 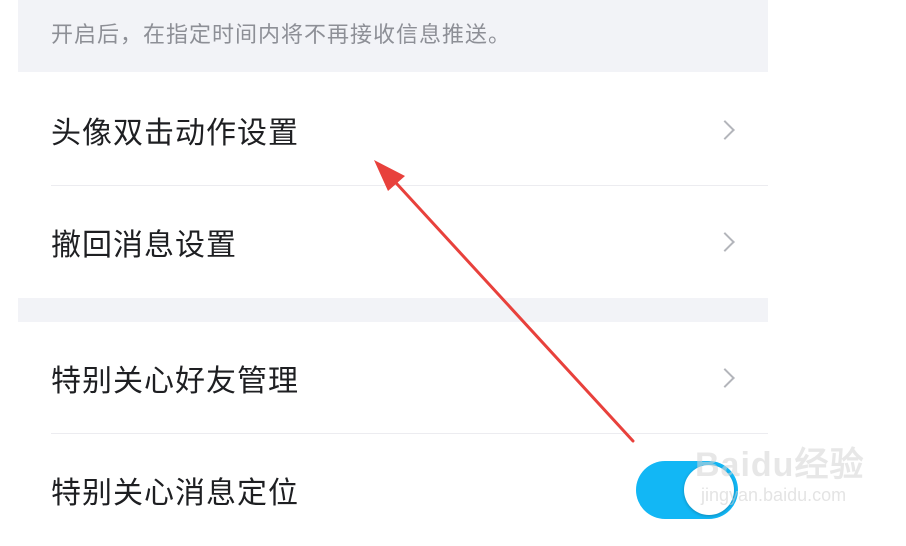 I want to click on hint-section: 开启后，在指定时间内将不再接收信息推送。, so click(x=393, y=36).